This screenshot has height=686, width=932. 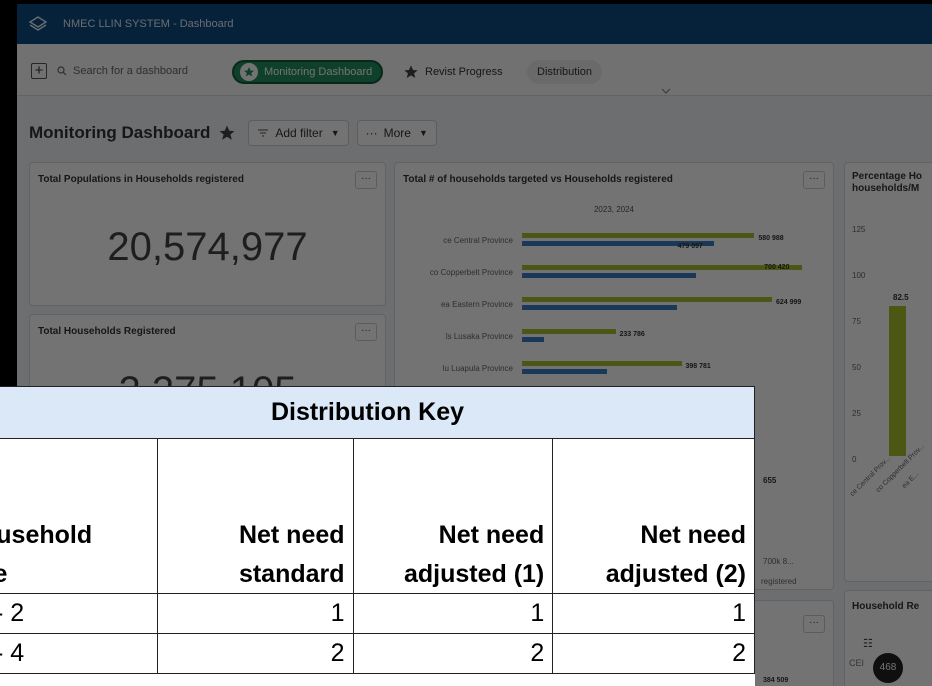 I want to click on data-label: 624 999, so click(x=788, y=302).